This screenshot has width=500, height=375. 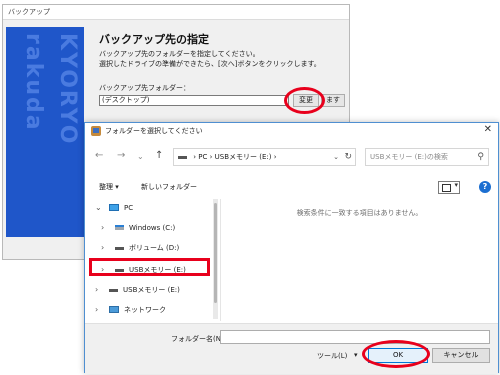 I want to click on tree-item-network: › ネットワーク, so click(x=149, y=310).